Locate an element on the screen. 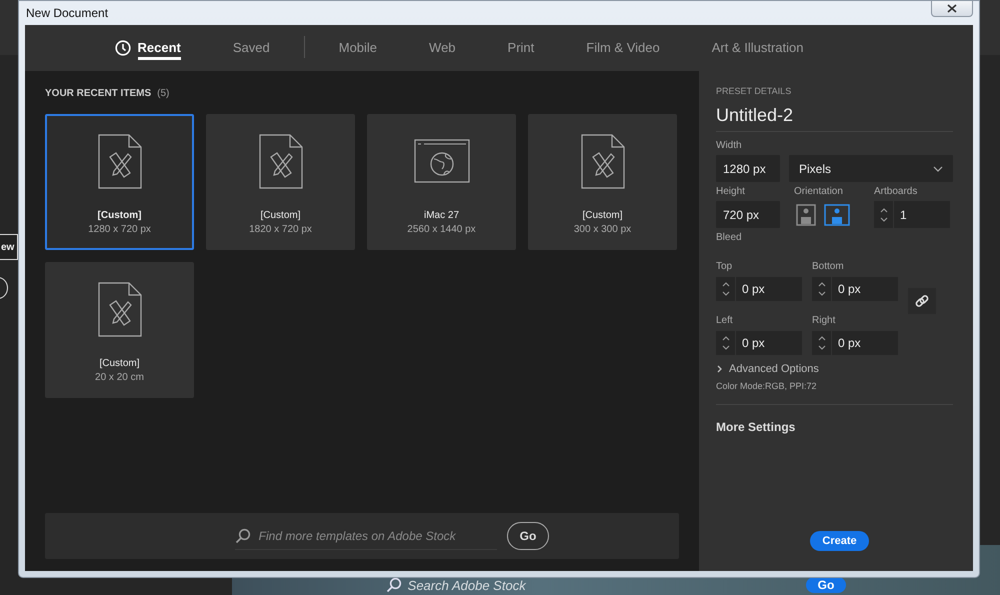  section-heading: YOUR RECENT ITEMS is located at coordinates (98, 93).